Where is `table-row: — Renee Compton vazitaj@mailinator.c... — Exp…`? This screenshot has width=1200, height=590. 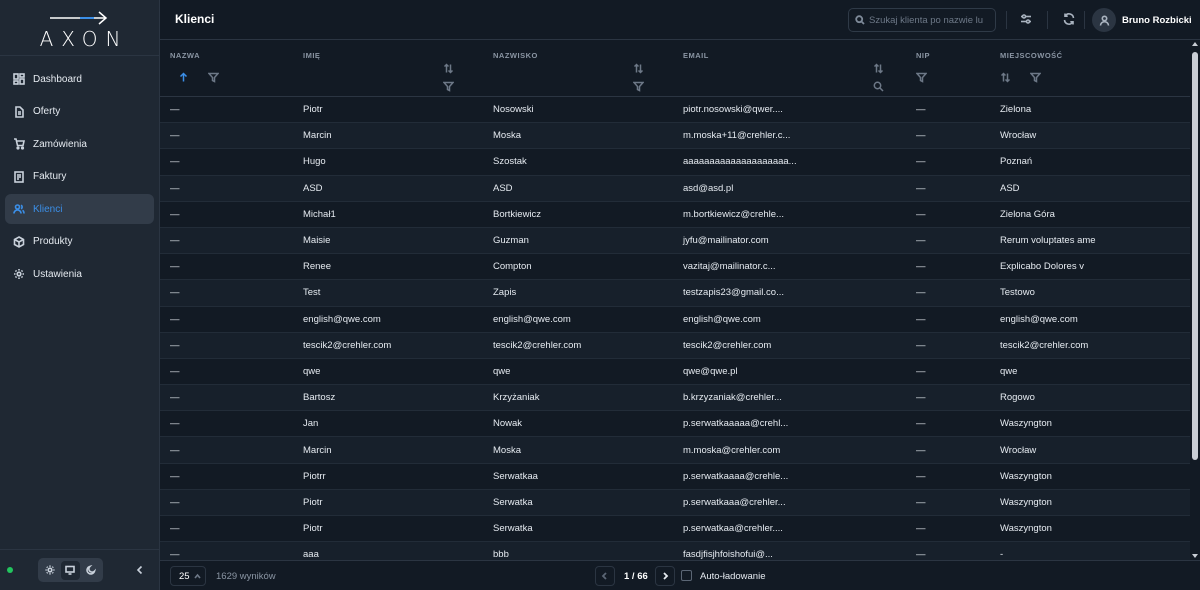 table-row: — Renee Compton vazitaj@mailinator.c... — Exp… is located at coordinates (675, 267).